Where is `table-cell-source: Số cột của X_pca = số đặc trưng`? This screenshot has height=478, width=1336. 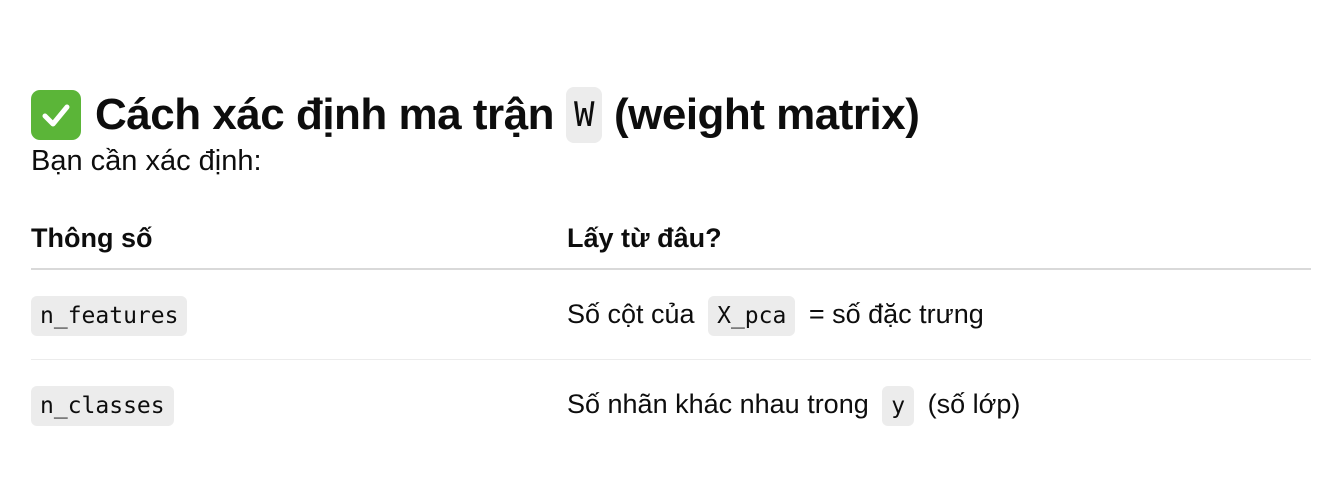
table-cell-source: Số cột của X_pca = số đặc trưng is located at coordinates (939, 314).